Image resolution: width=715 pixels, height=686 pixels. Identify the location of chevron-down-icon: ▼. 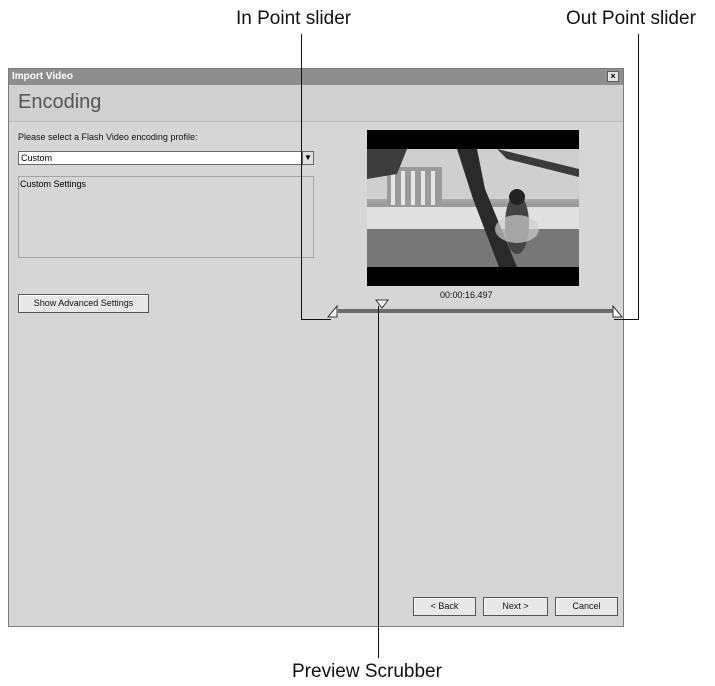
(307, 158).